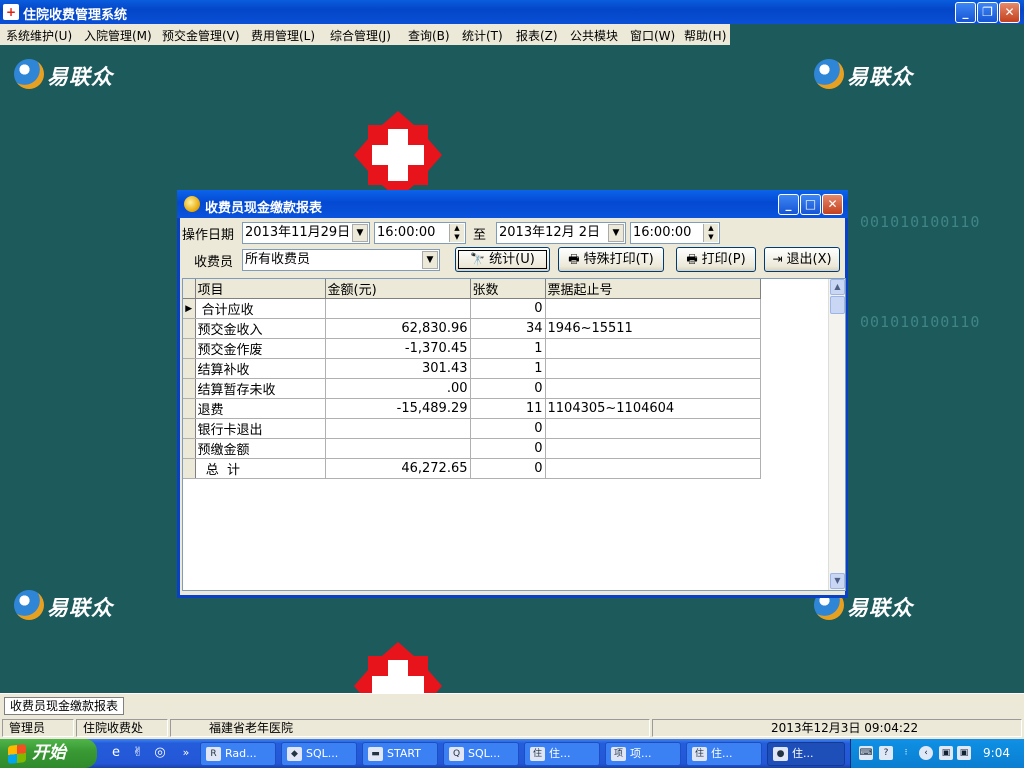 The height and width of the screenshot is (768, 1024). What do you see at coordinates (482, 35) in the screenshot?
I see `menu-stats: 统计(T)` at bounding box center [482, 35].